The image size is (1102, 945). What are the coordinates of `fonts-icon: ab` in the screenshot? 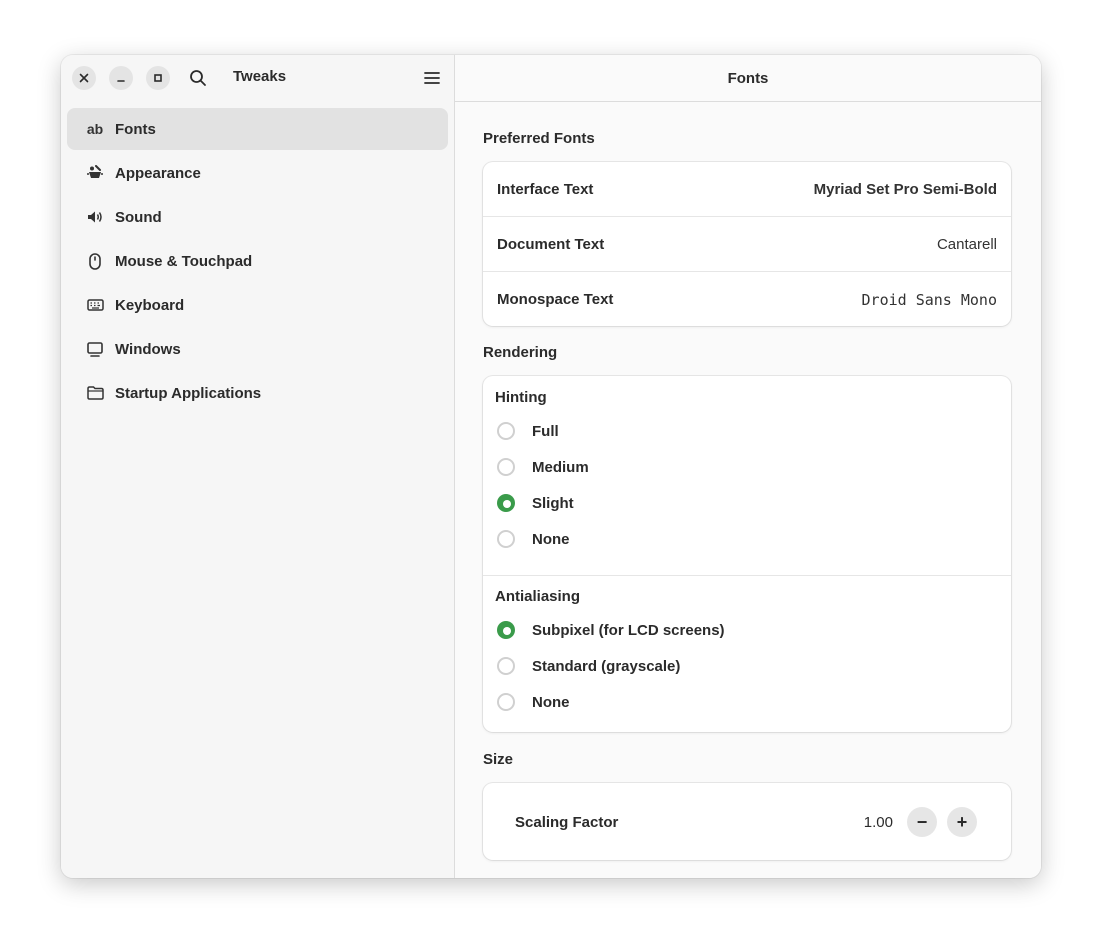 It's located at (95, 129).